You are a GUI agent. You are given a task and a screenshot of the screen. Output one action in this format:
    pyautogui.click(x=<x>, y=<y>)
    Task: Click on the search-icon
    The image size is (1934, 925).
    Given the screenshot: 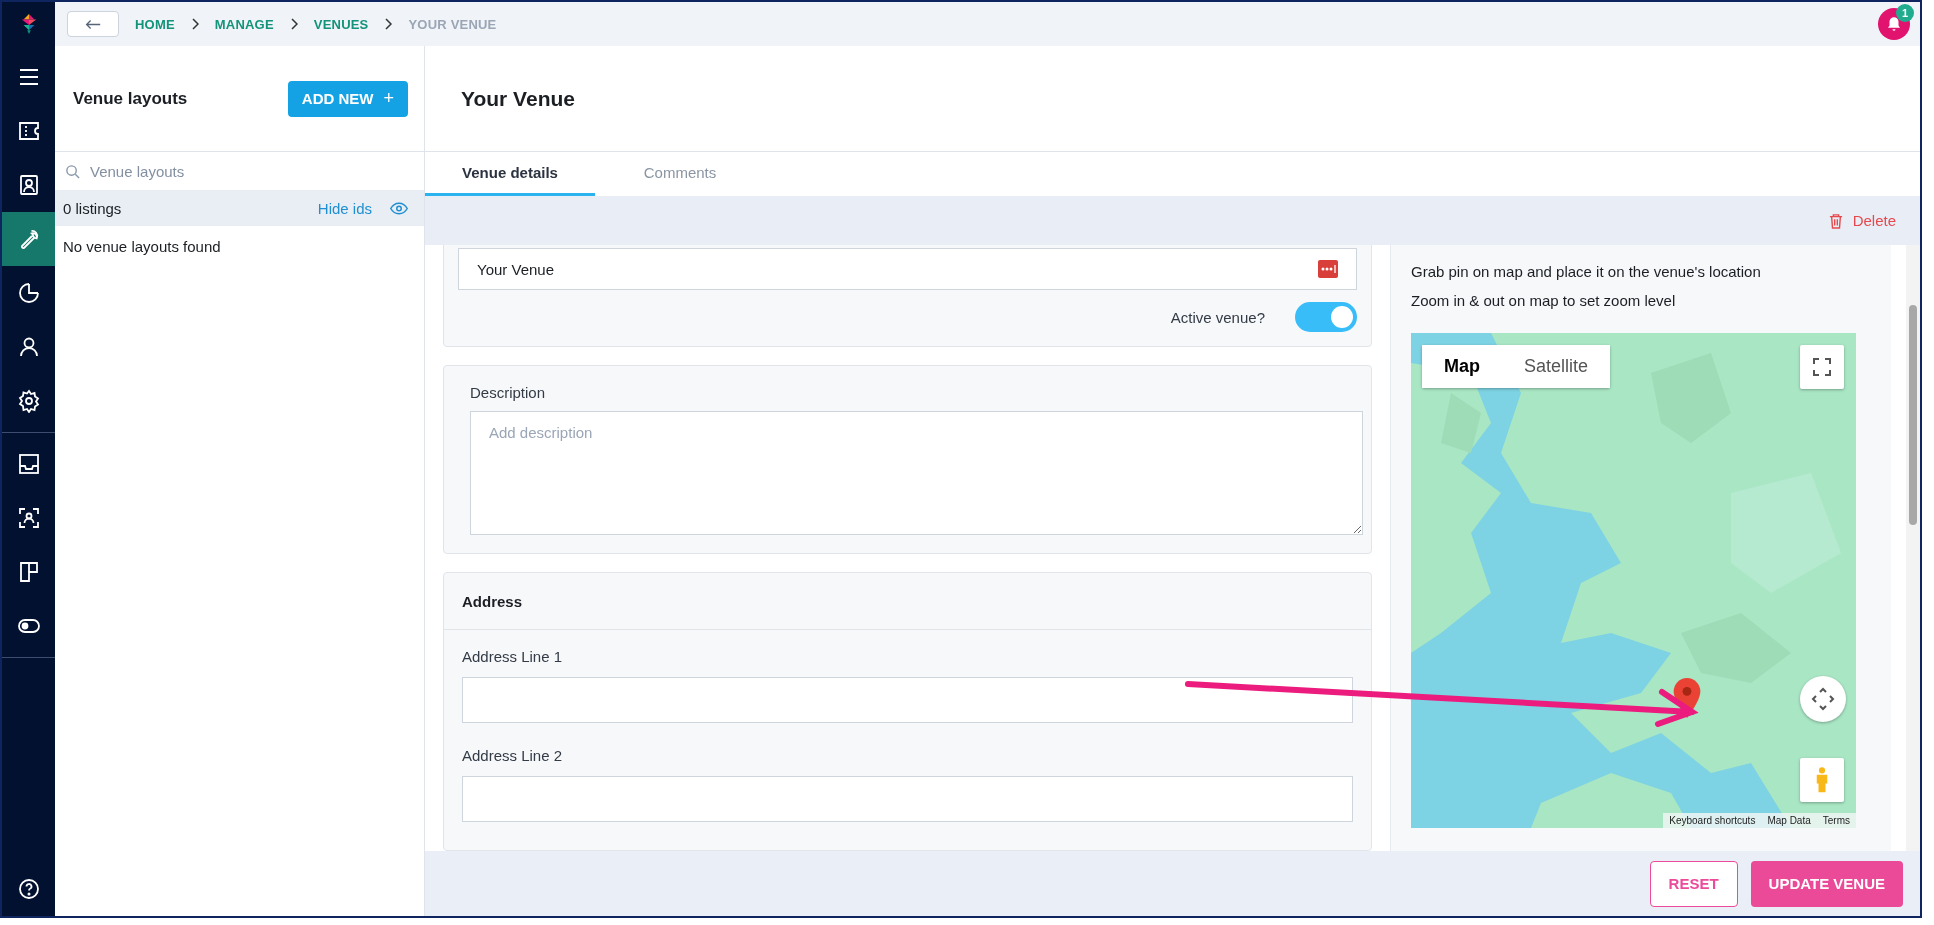 What is the action you would take?
    pyautogui.click(x=72, y=171)
    